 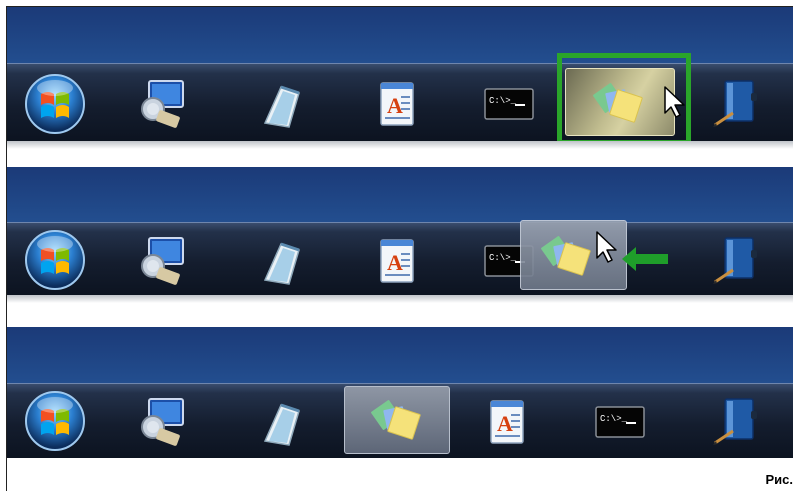 What do you see at coordinates (779, 479) in the screenshot?
I see `figure-caption: Рис.` at bounding box center [779, 479].